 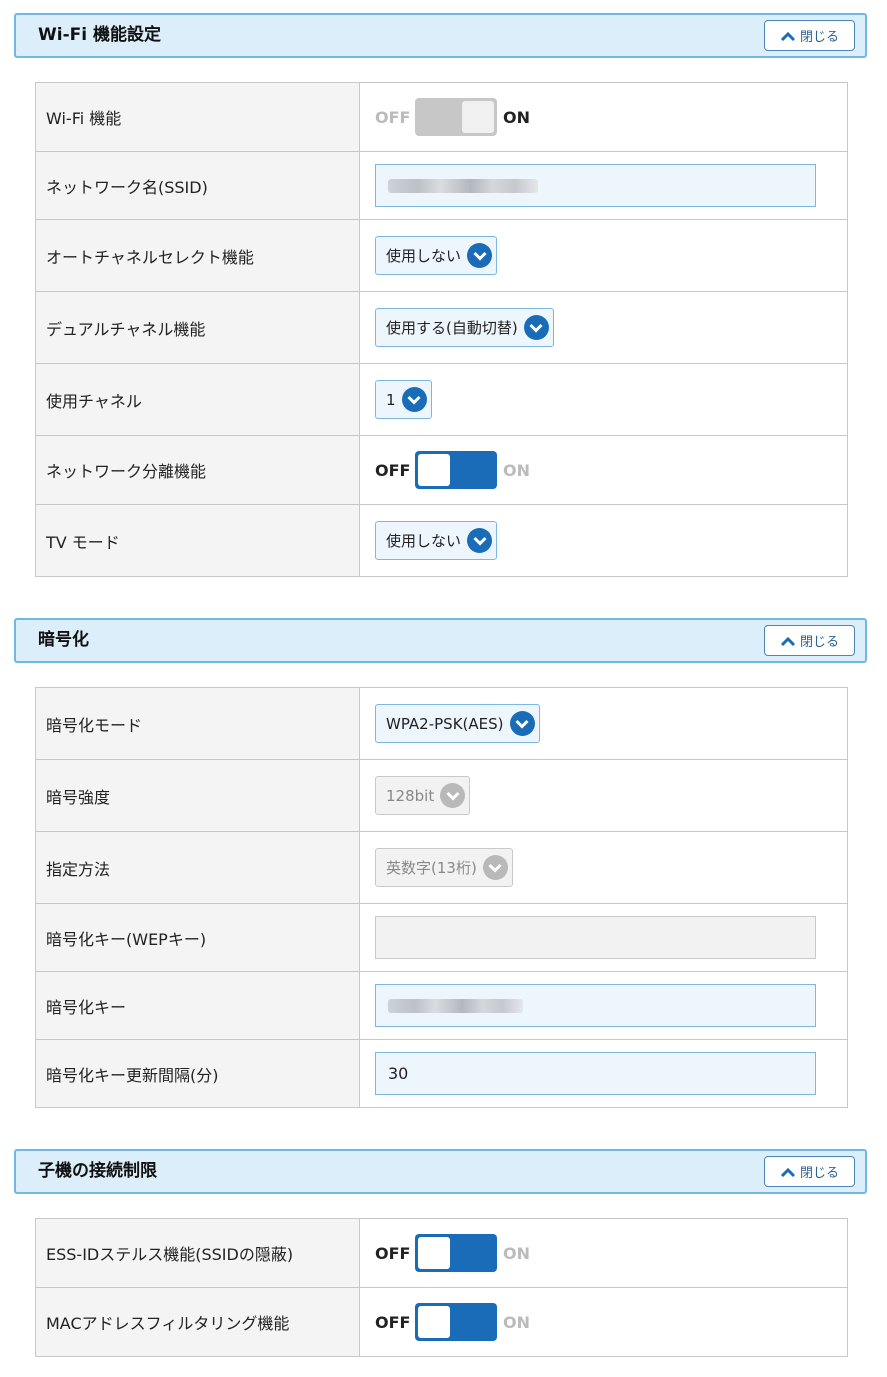 What do you see at coordinates (456, 470) in the screenshot?
I see `network-separation-switch` at bounding box center [456, 470].